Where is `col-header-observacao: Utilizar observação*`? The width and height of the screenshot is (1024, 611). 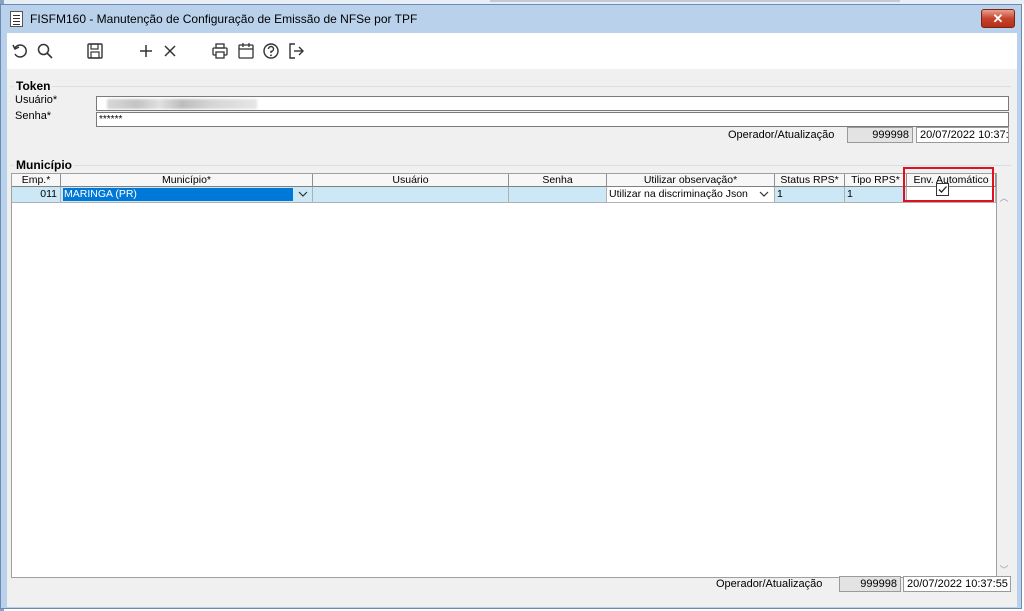
col-header-observacao: Utilizar observação* is located at coordinates (691, 180).